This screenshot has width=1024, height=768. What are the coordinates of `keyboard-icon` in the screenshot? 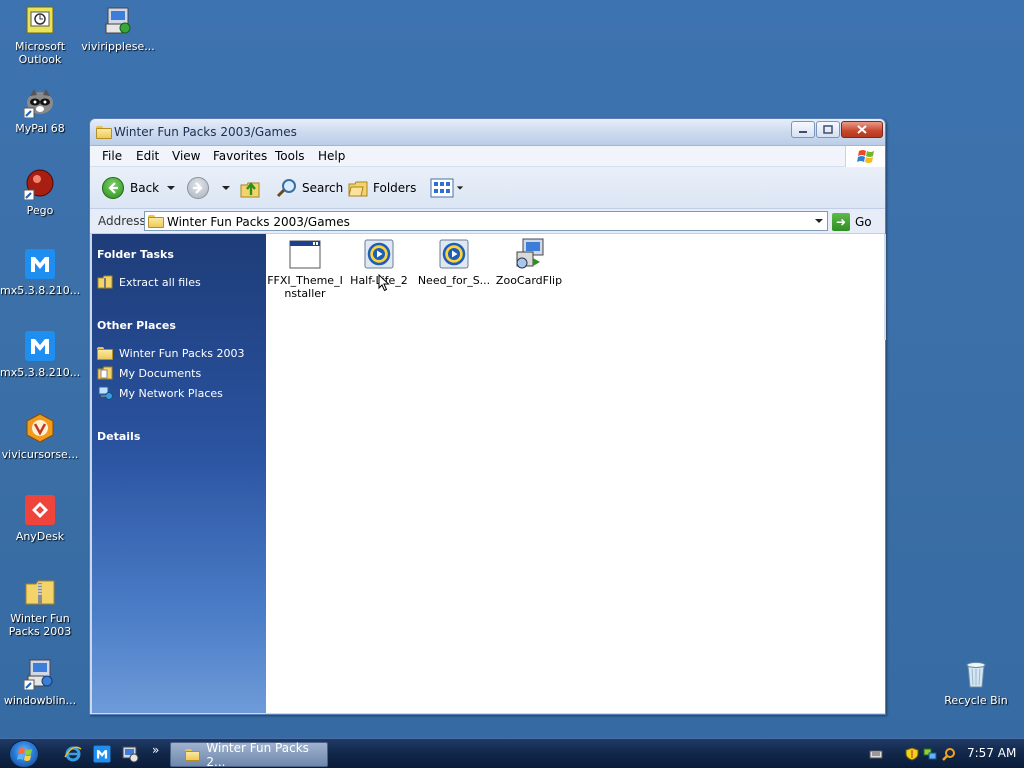 It's located at (876, 754).